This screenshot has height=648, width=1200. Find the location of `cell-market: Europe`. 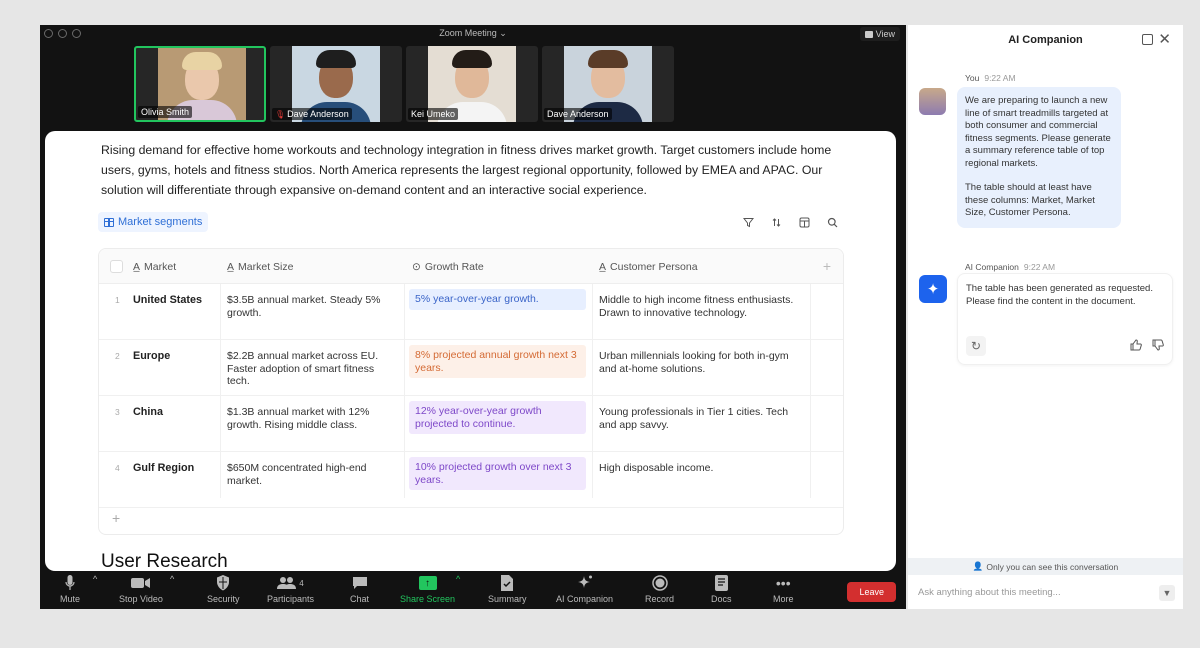

cell-market: Europe is located at coordinates (175, 356).